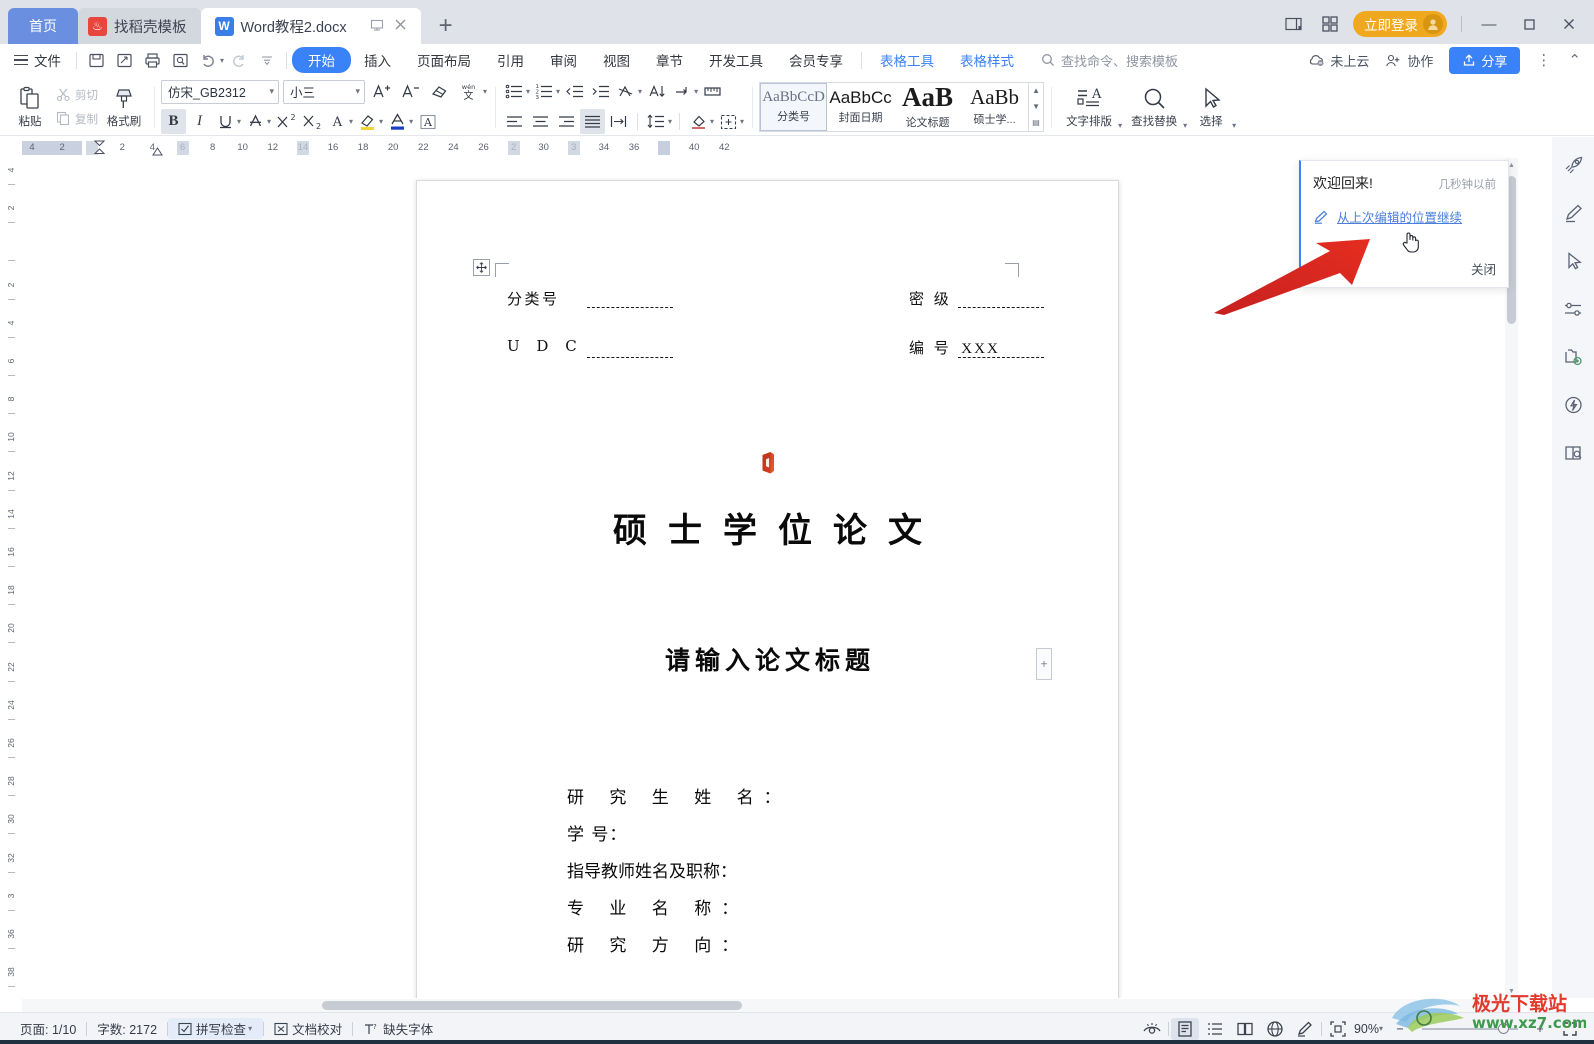  What do you see at coordinates (267, 60) in the screenshot?
I see `customize-quick-access-icon` at bounding box center [267, 60].